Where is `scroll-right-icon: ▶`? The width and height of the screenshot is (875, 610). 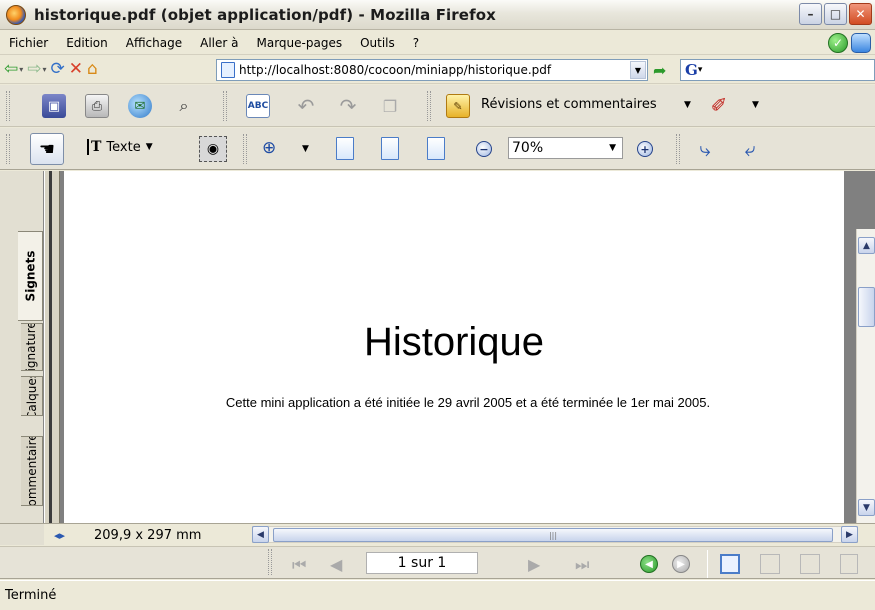 scroll-right-icon: ▶ is located at coordinates (849, 534).